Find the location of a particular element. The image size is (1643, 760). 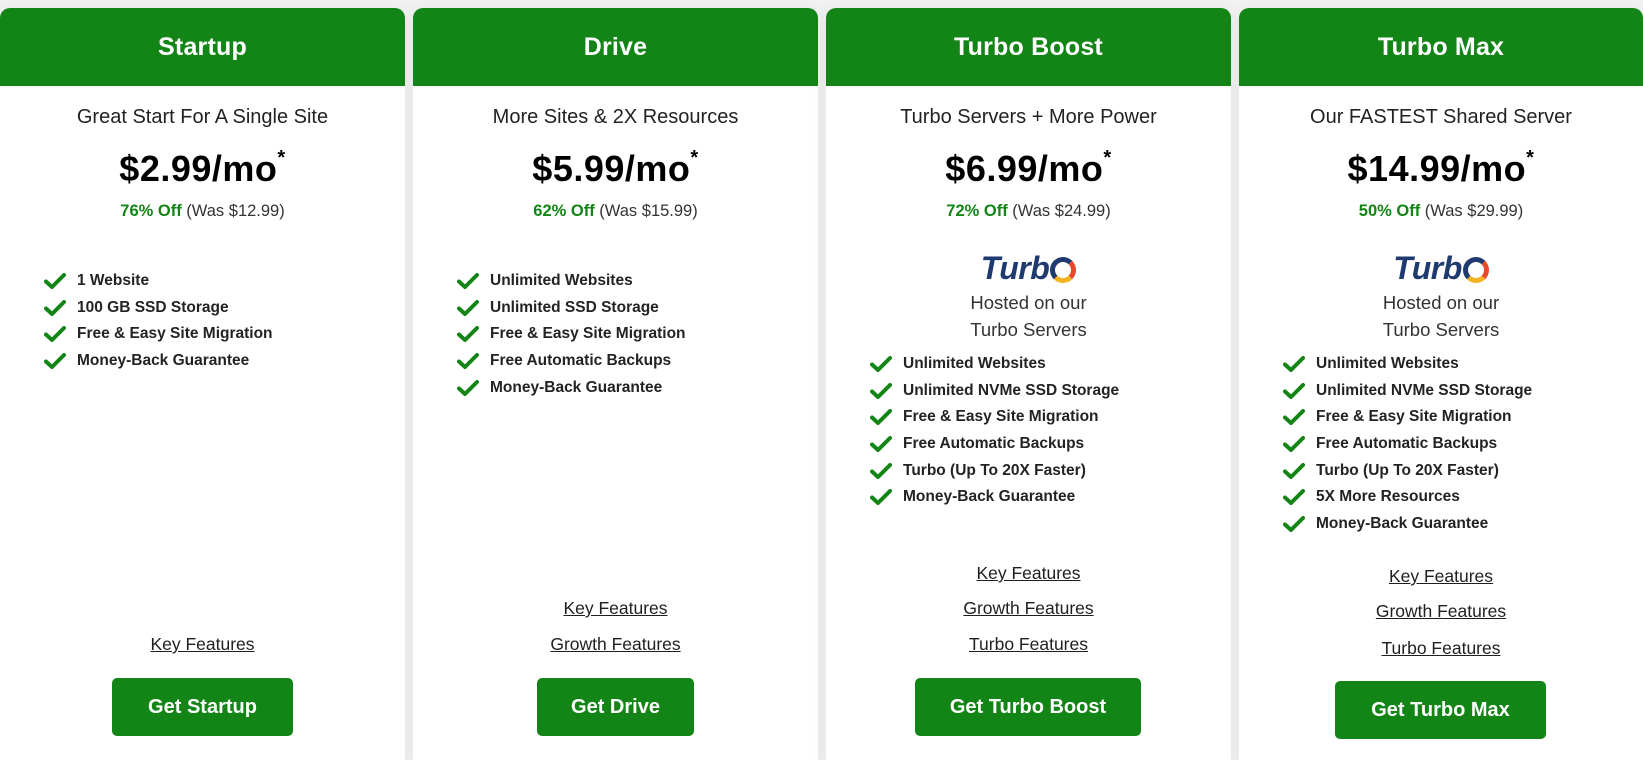

price-value: $6.99/mo is located at coordinates (1024, 168).